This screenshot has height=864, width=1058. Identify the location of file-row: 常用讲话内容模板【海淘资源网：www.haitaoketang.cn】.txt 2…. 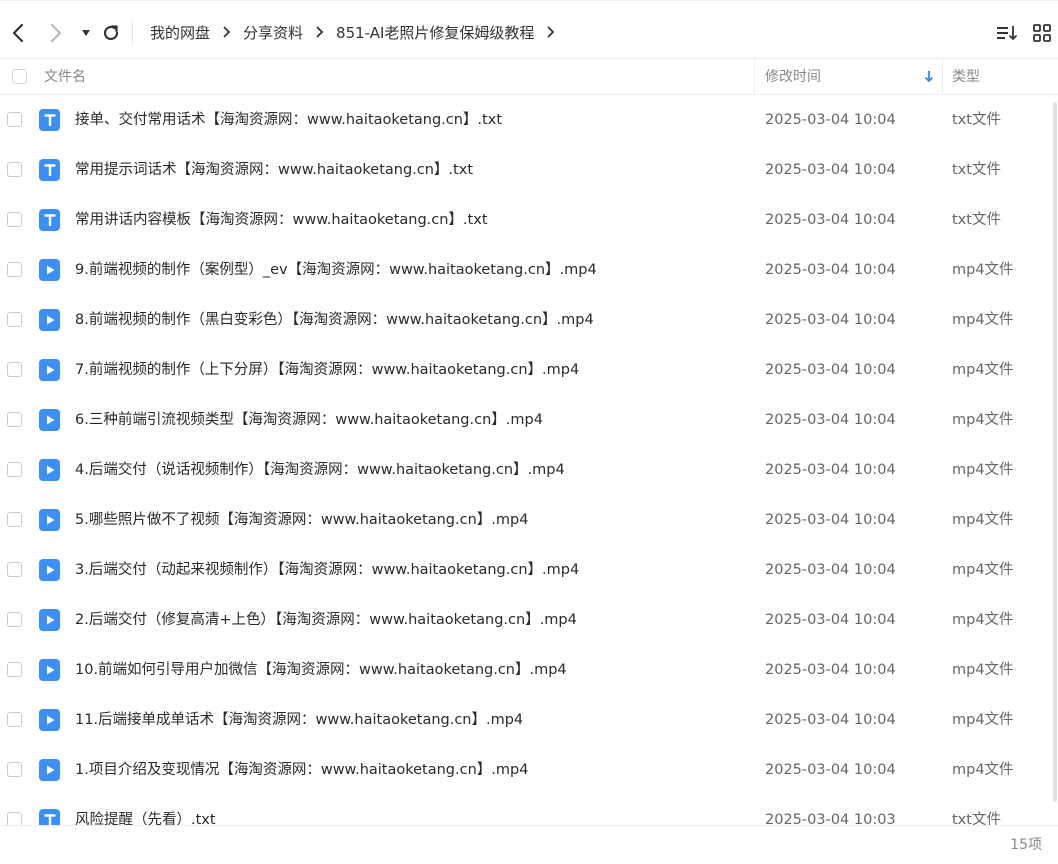
(529, 220).